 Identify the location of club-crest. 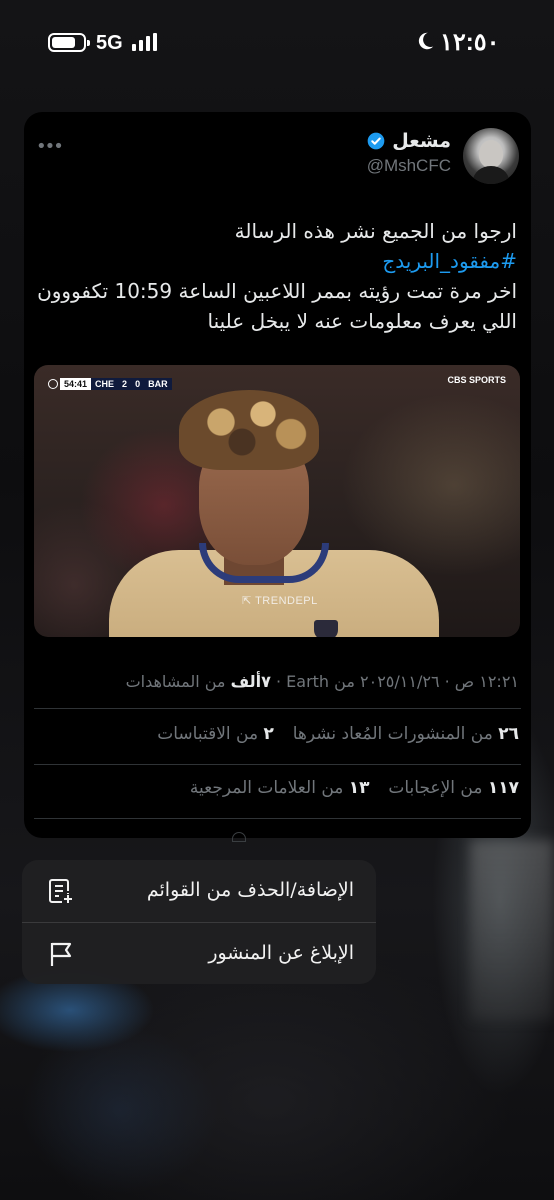
(326, 628).